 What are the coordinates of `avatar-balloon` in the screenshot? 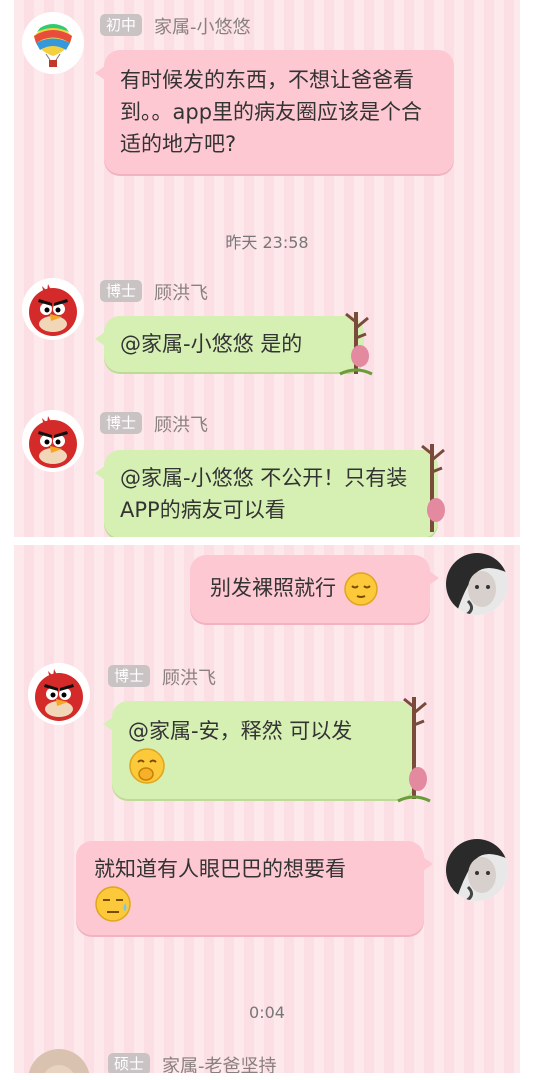 It's located at (53, 43).